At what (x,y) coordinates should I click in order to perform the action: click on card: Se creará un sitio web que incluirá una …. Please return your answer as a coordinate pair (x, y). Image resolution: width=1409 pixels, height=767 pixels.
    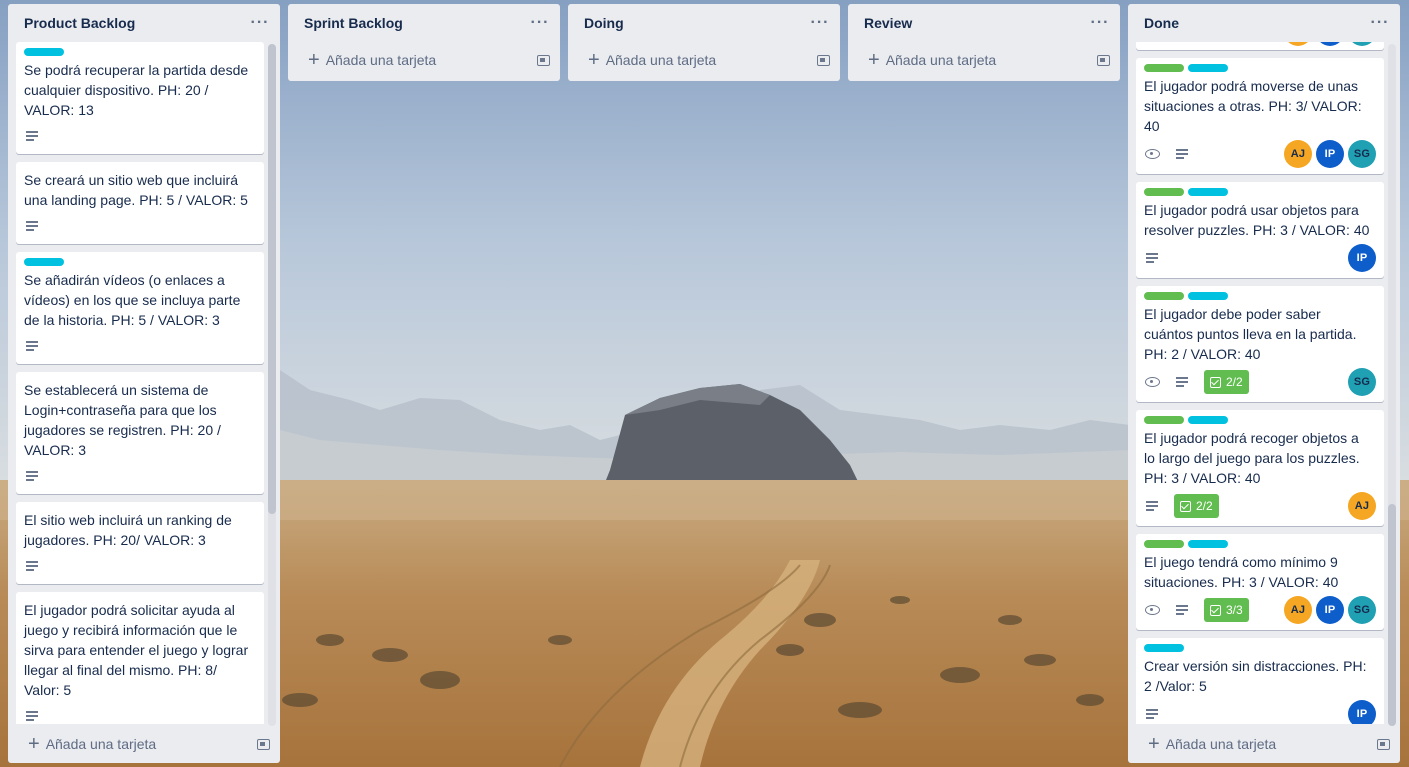
    Looking at the image, I should click on (140, 203).